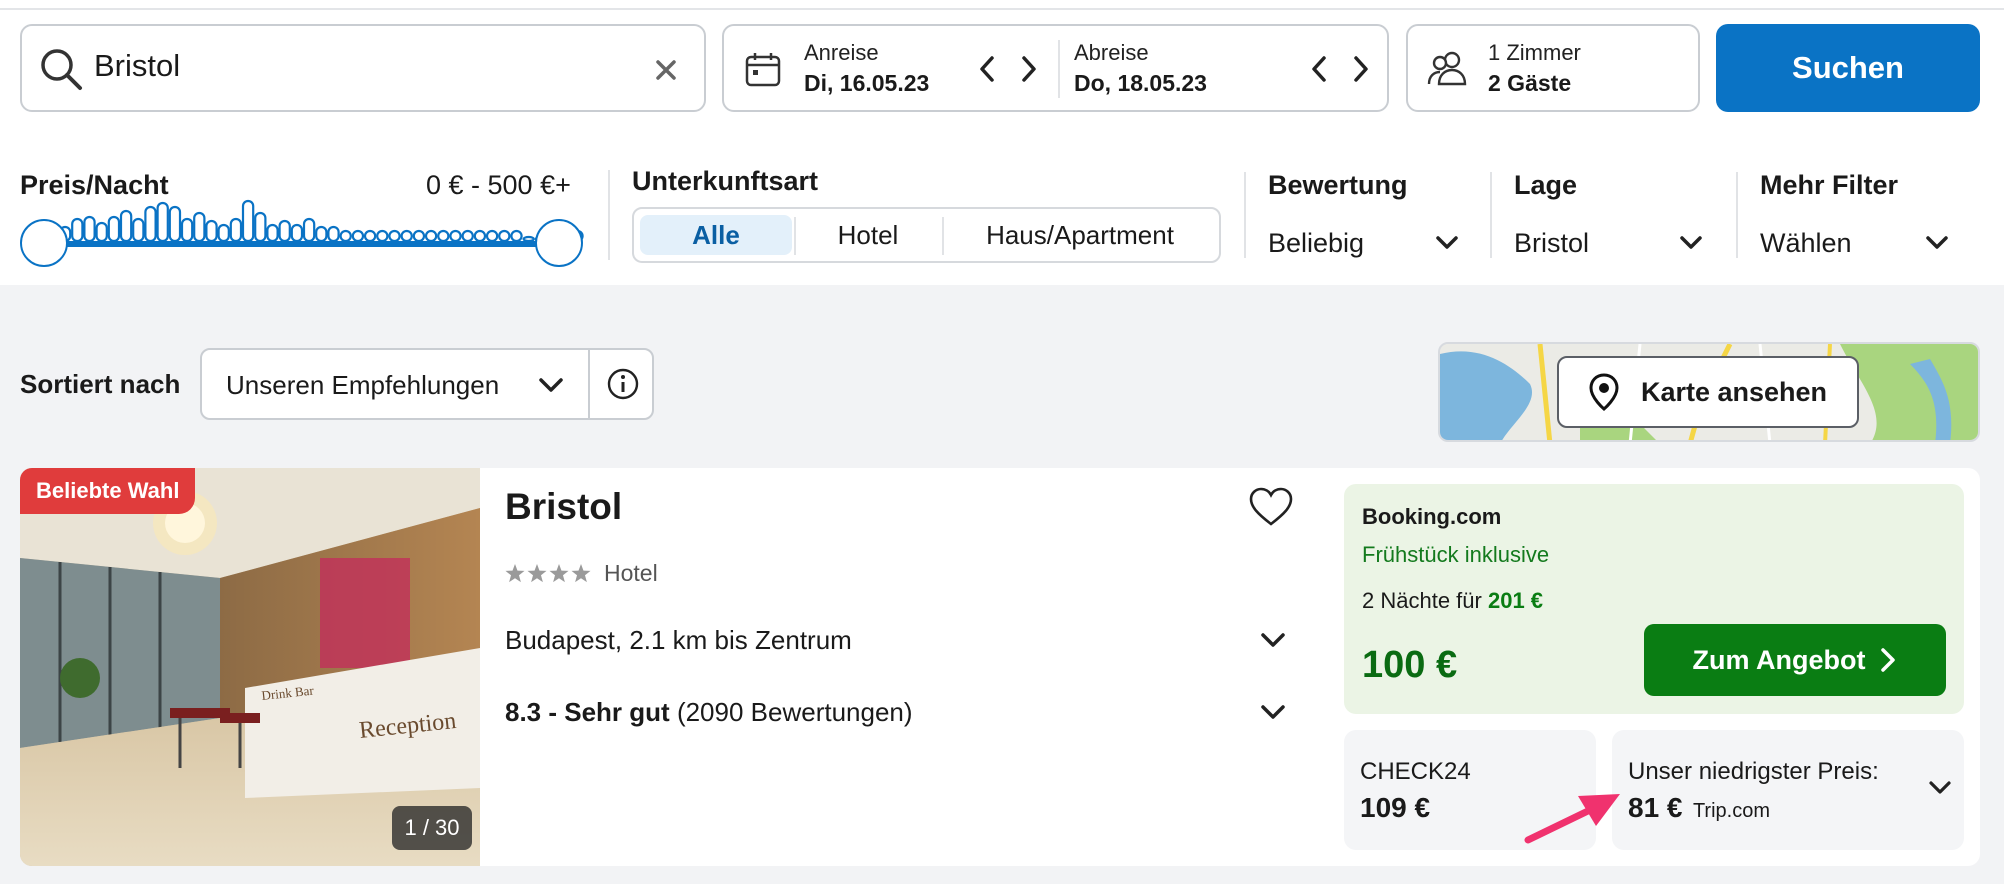 The width and height of the screenshot is (2004, 884). I want to click on sort-value: Unseren Empfehlungen, so click(363, 385).